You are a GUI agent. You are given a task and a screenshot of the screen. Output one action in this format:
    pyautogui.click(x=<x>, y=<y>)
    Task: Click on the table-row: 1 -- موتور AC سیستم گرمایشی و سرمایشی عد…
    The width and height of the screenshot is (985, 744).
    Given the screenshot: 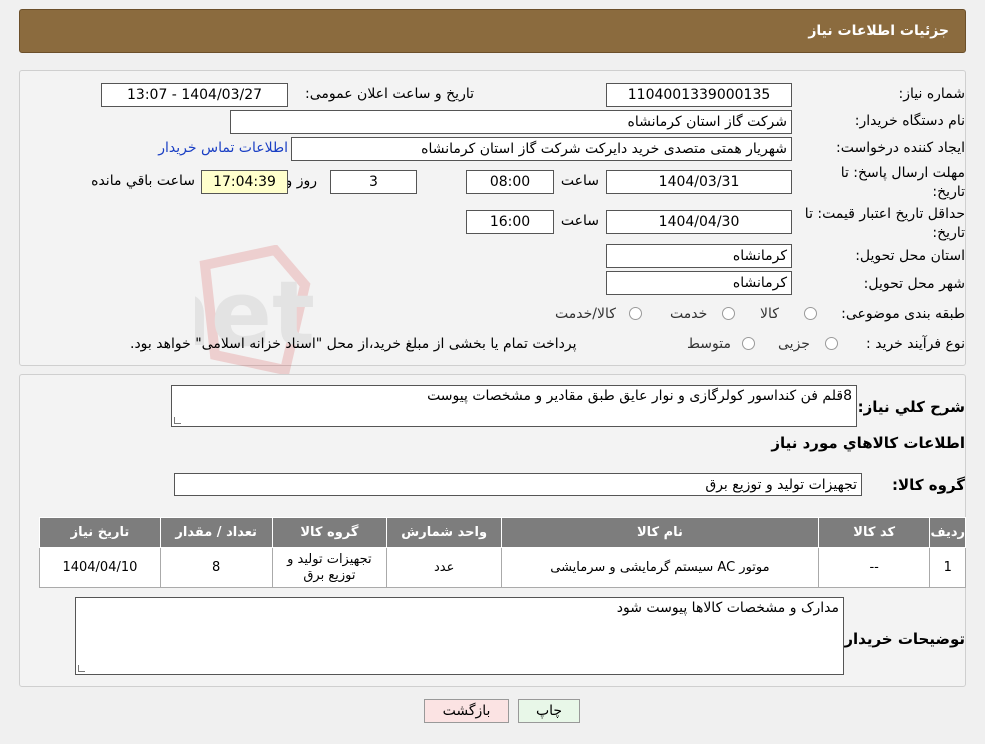 What is the action you would take?
    pyautogui.click(x=502, y=567)
    